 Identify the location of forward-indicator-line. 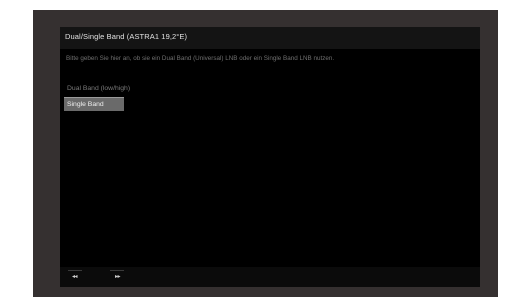
(117, 270).